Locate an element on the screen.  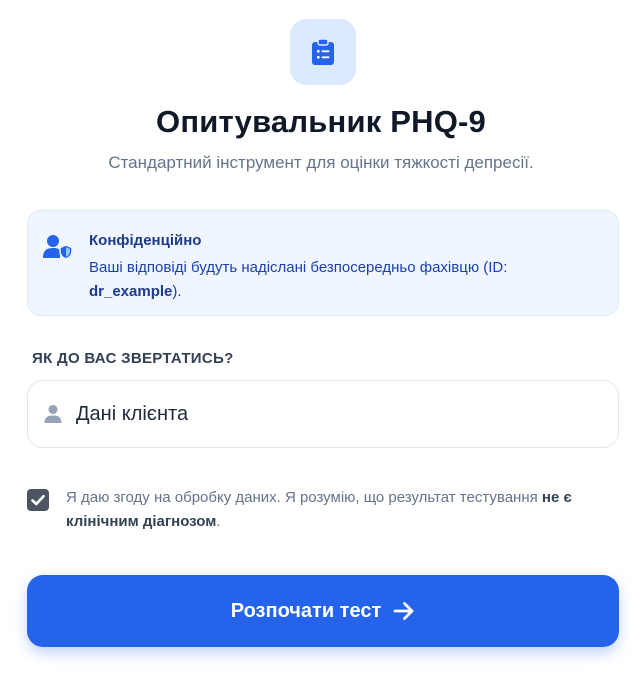
start-test-button: Розпочати тест is located at coordinates (323, 611).